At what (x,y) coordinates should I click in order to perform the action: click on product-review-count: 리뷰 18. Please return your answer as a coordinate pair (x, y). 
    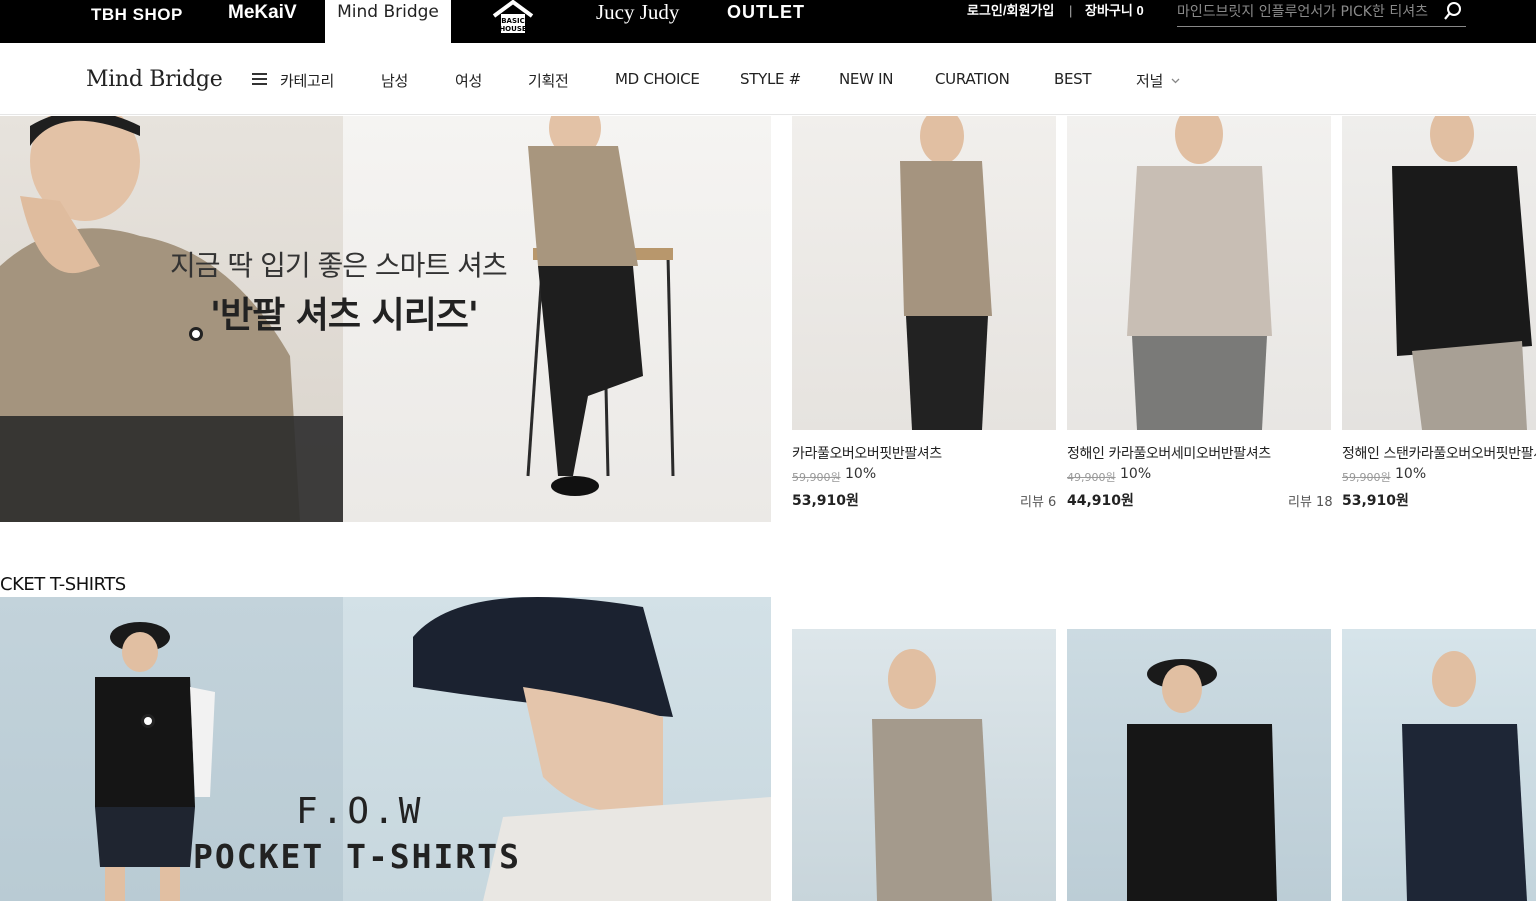
    Looking at the image, I should click on (1310, 502).